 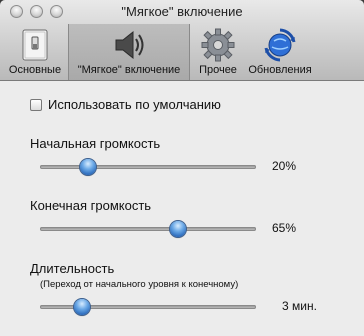 I want to click on window-title: "Мягкое" включение, so click(x=182, y=11).